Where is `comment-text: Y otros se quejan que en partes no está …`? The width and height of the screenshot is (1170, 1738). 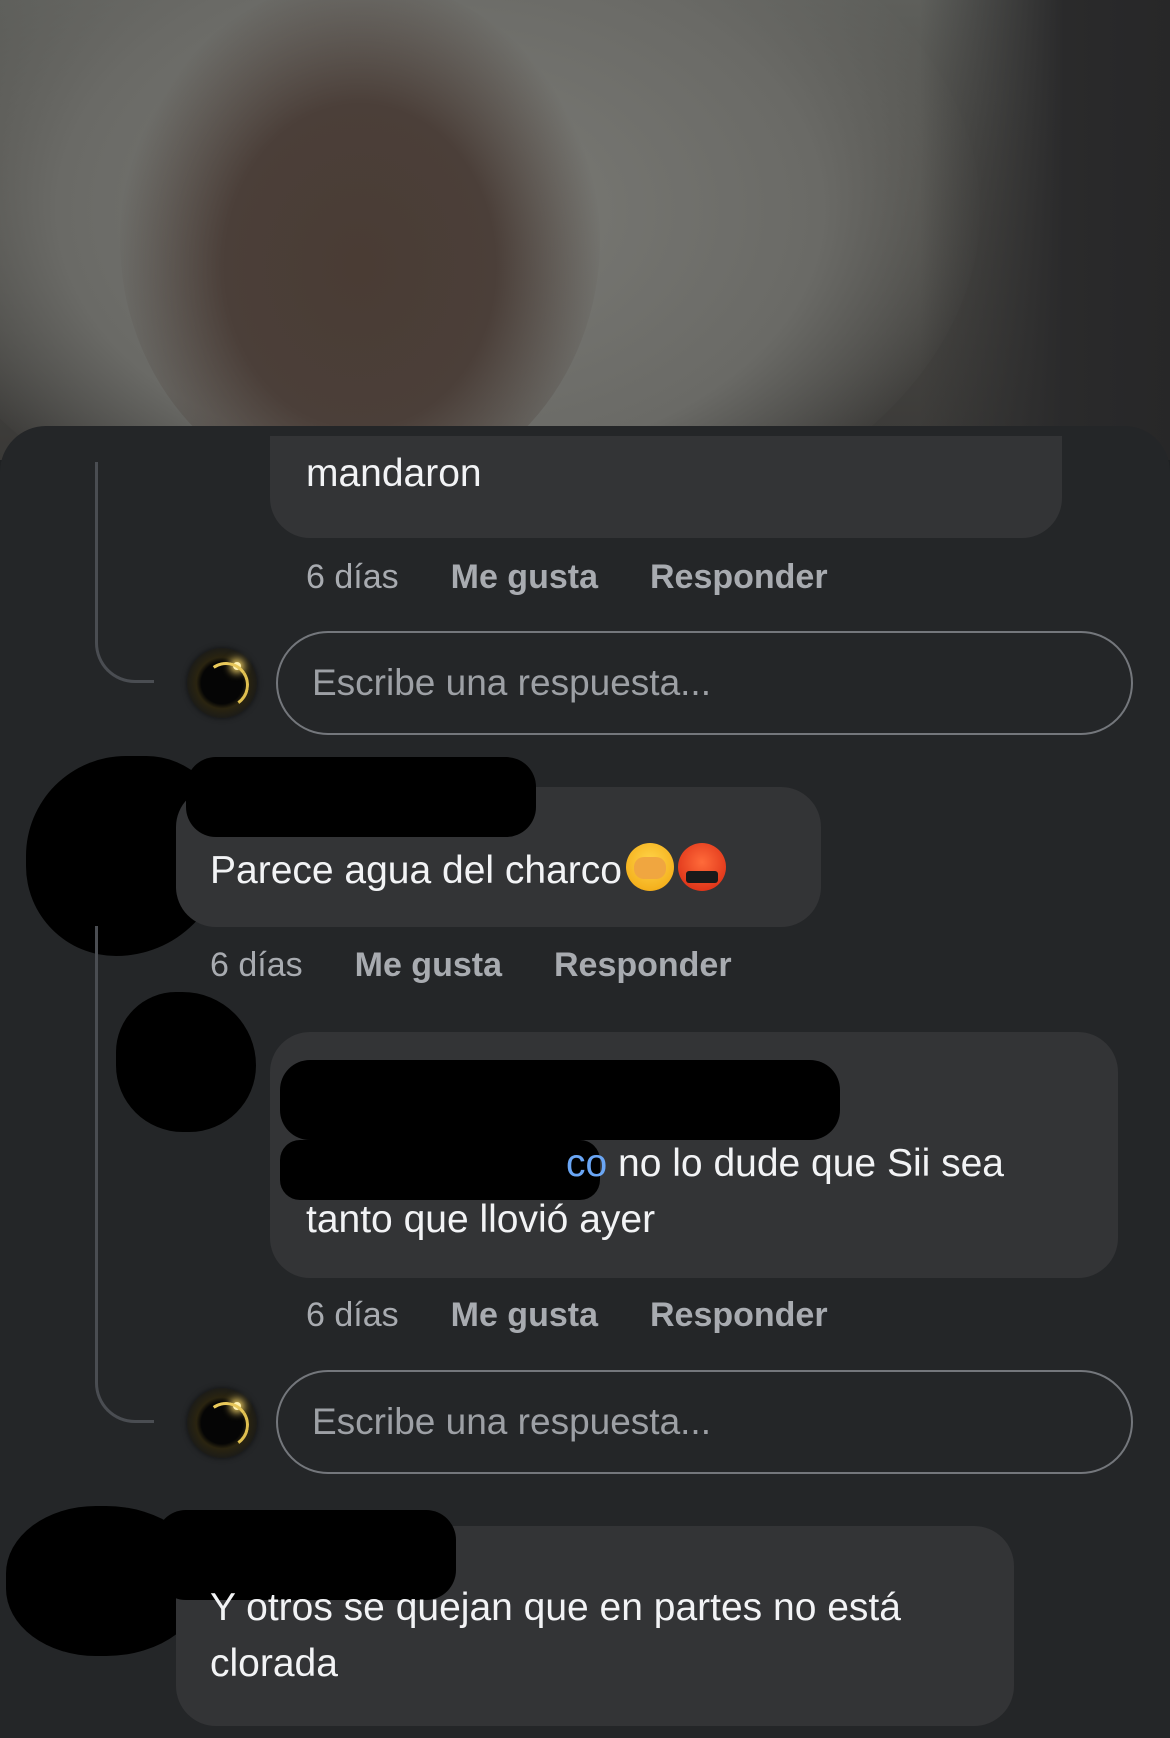
comment-text: Y otros se quejan que en partes no está … is located at coordinates (600, 1636).